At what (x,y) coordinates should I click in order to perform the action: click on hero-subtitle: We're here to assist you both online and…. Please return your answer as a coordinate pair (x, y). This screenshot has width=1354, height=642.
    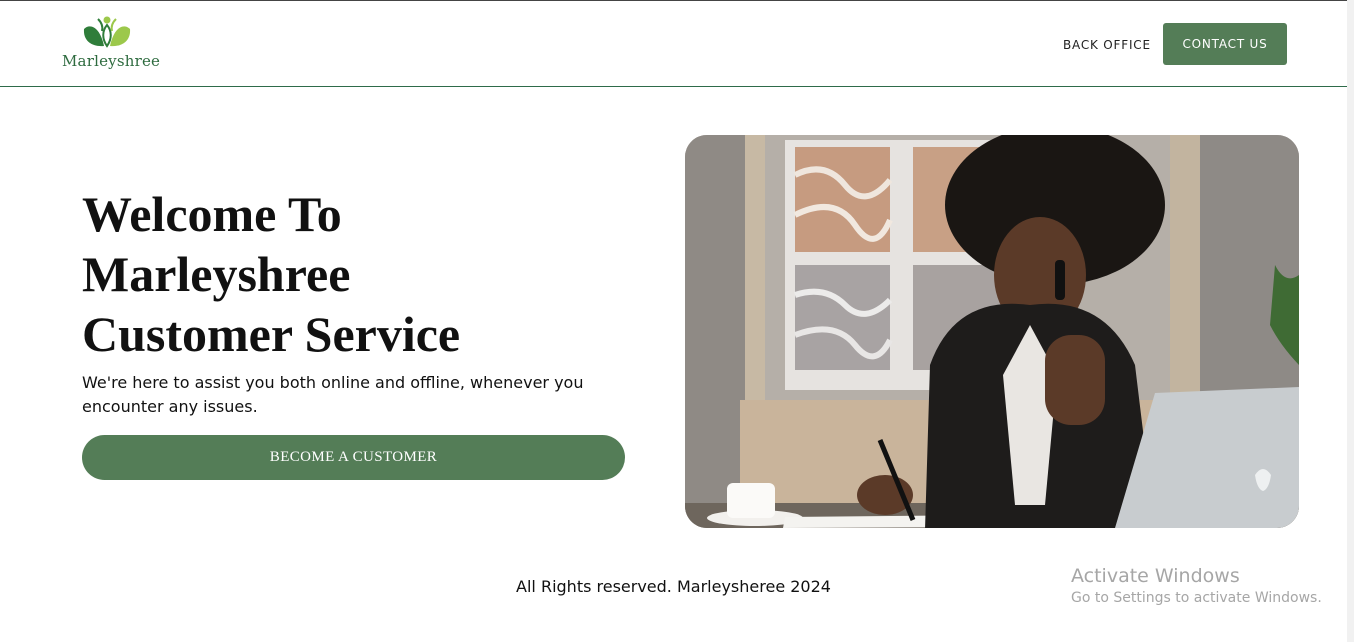
    Looking at the image, I should click on (333, 394).